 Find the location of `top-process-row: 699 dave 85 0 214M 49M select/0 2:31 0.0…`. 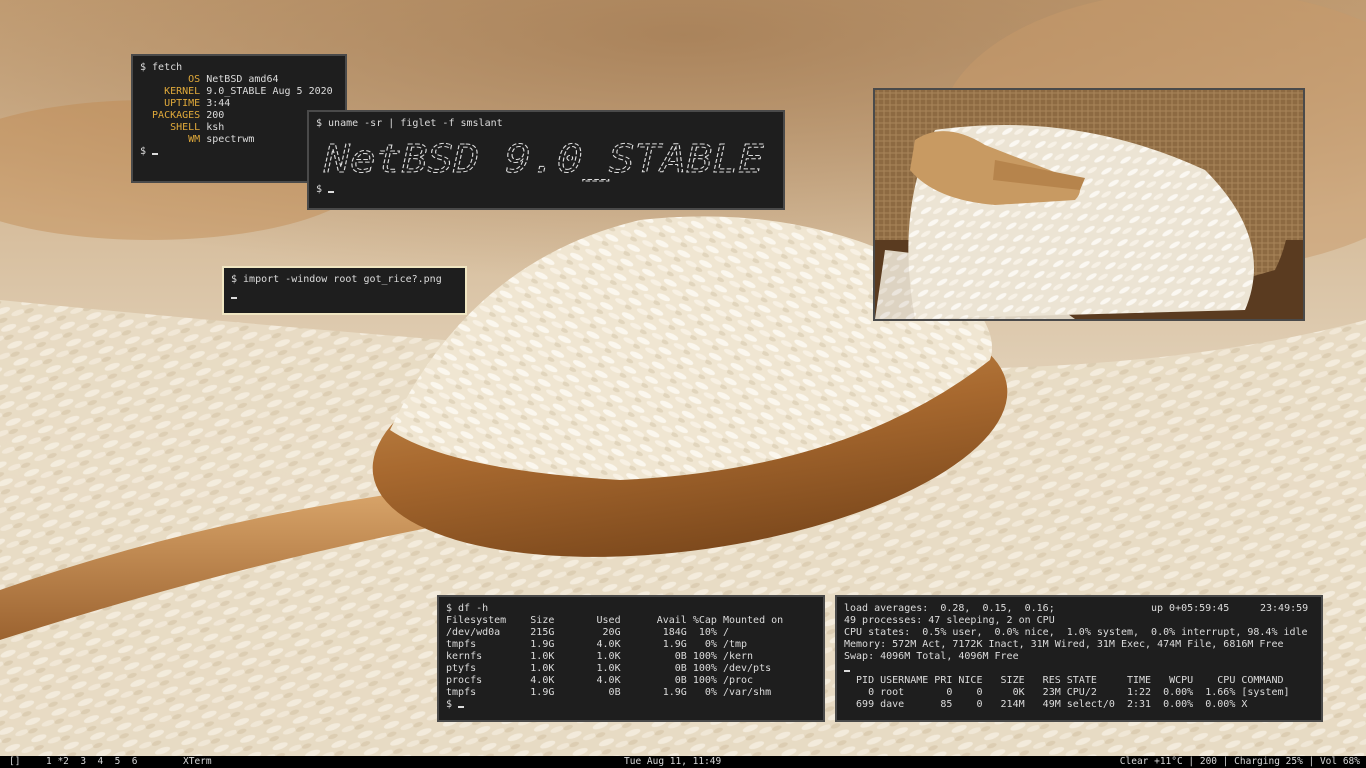

top-process-row: 699 dave 85 0 214M 49M select/0 2:31 0.0… is located at coordinates (1046, 704).